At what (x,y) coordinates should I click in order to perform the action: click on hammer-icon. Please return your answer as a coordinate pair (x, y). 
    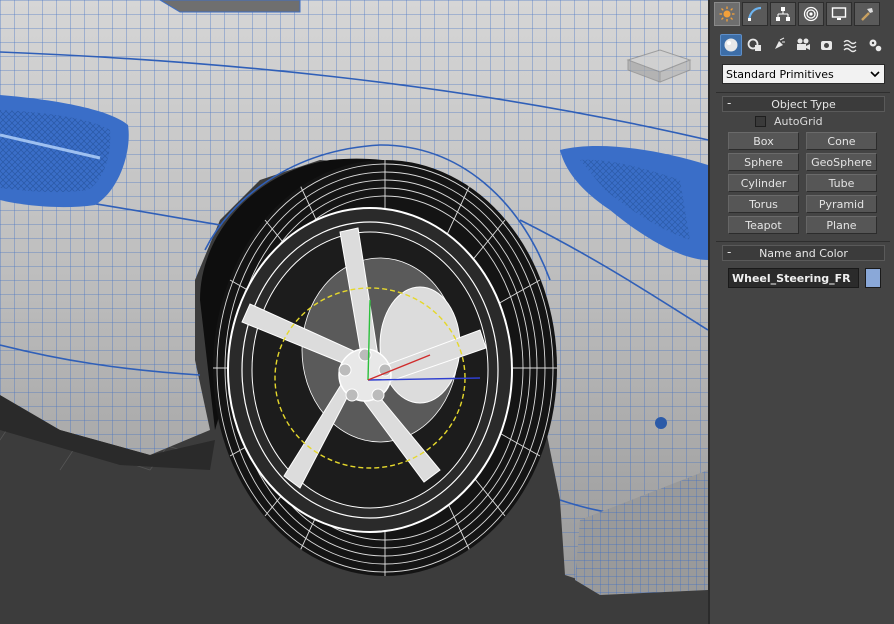
    Looking at the image, I should click on (867, 14).